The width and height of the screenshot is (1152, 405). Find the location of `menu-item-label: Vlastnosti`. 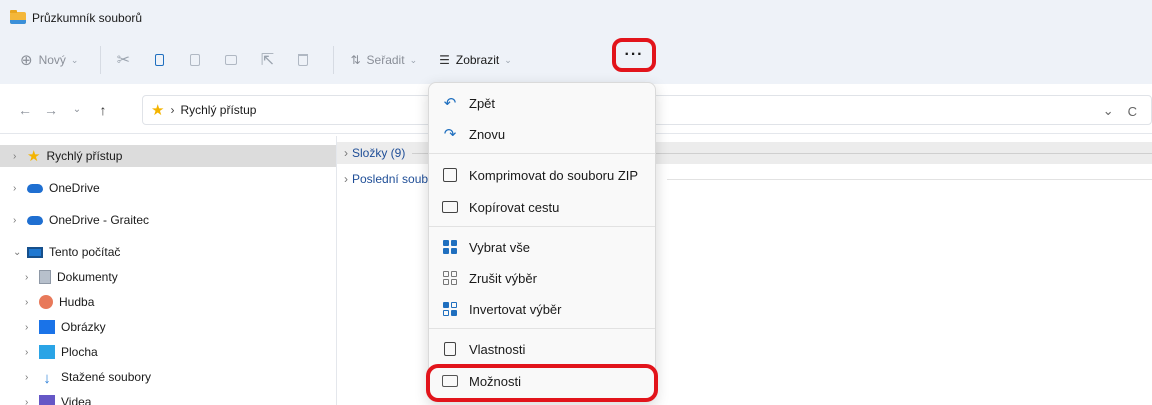

menu-item-label: Vlastnosti is located at coordinates (497, 349).